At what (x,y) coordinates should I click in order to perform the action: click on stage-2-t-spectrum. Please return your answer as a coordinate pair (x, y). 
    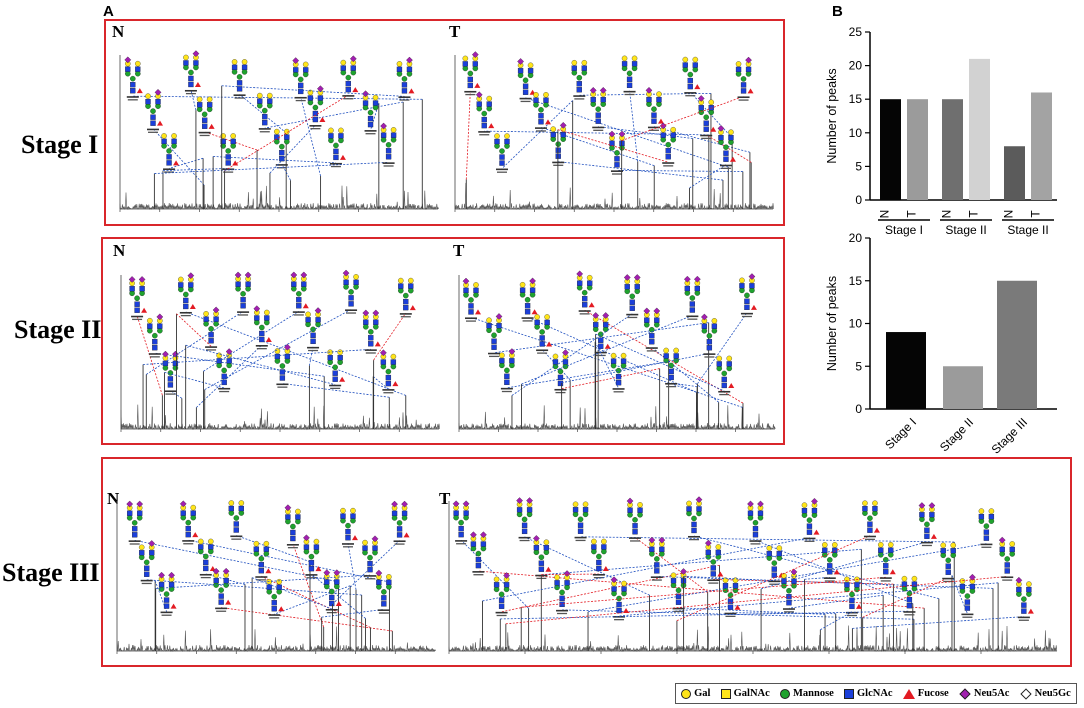
    Looking at the image, I should click on (617, 351).